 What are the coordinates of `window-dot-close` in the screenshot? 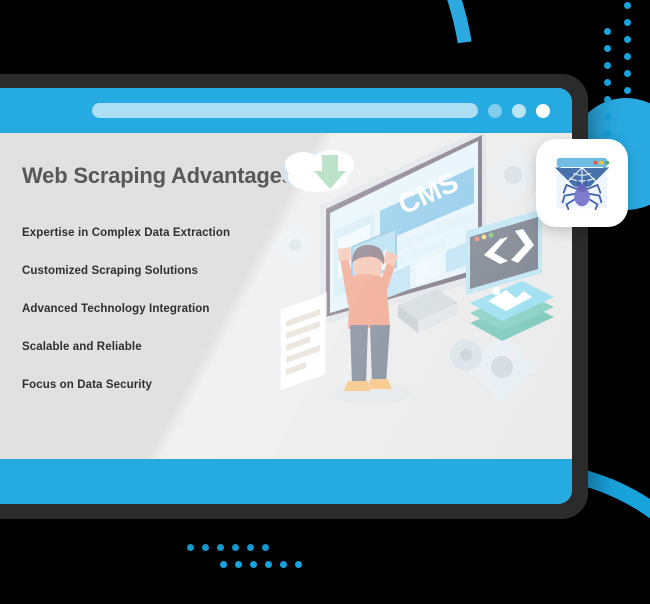 It's located at (543, 110).